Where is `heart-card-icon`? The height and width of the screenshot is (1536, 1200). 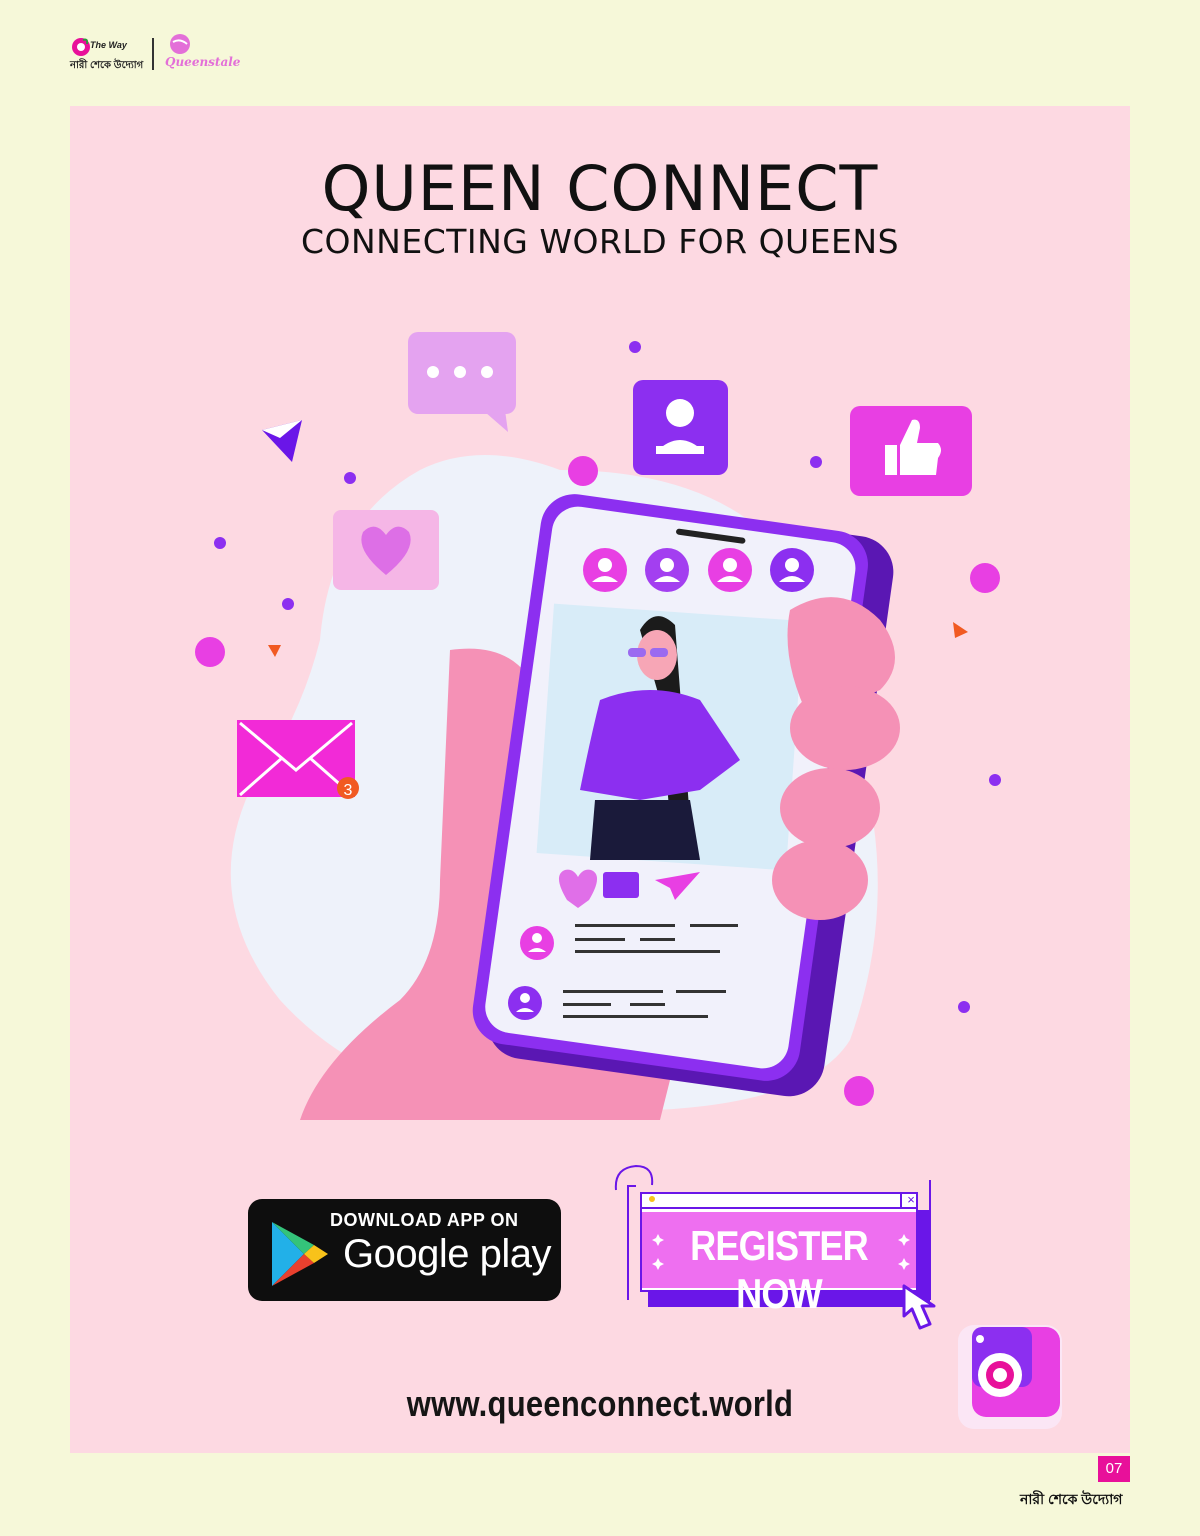 heart-card-icon is located at coordinates (386, 550).